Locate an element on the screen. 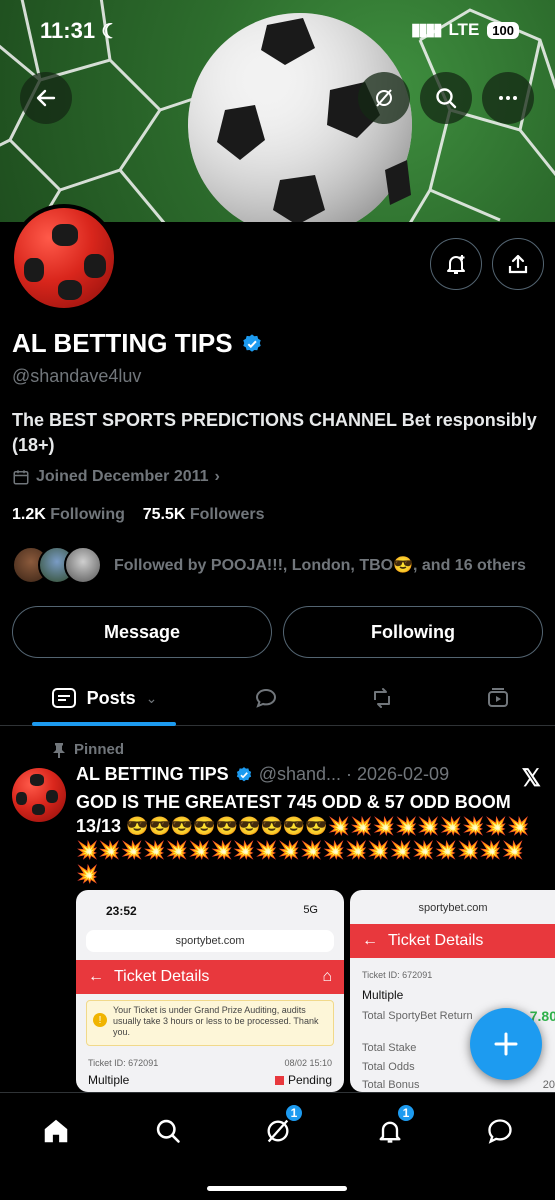 This screenshot has width=555, height=1200. more-icon is located at coordinates (508, 98).